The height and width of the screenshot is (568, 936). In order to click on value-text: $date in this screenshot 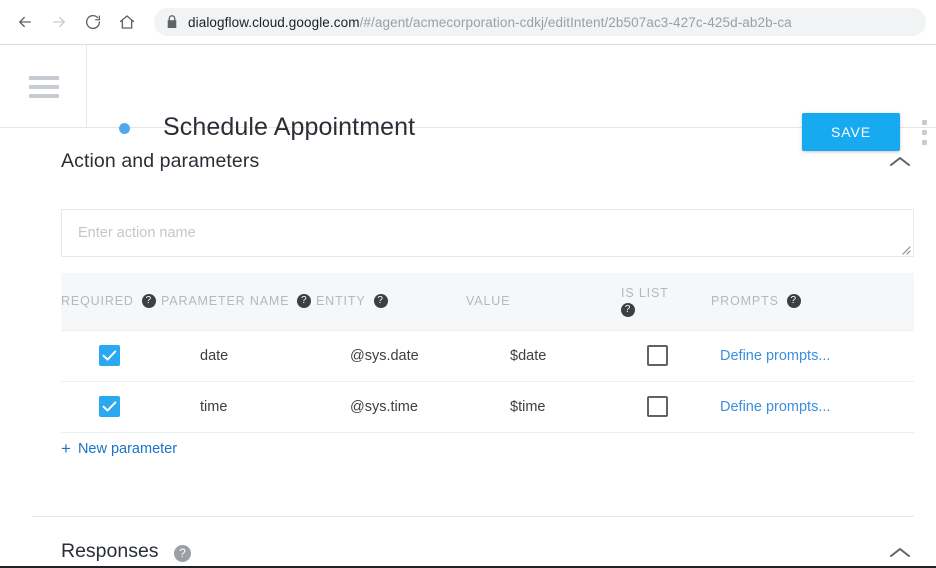, I will do `click(528, 355)`.